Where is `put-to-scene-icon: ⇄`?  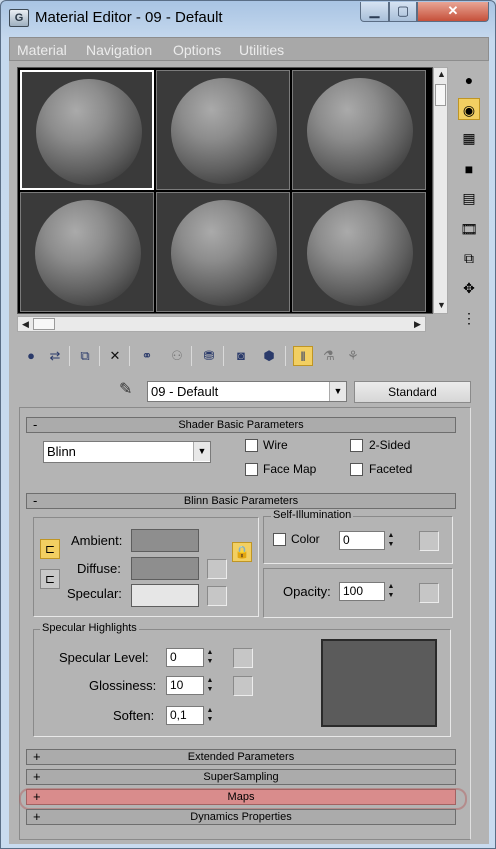 put-to-scene-icon: ⇄ is located at coordinates (55, 356).